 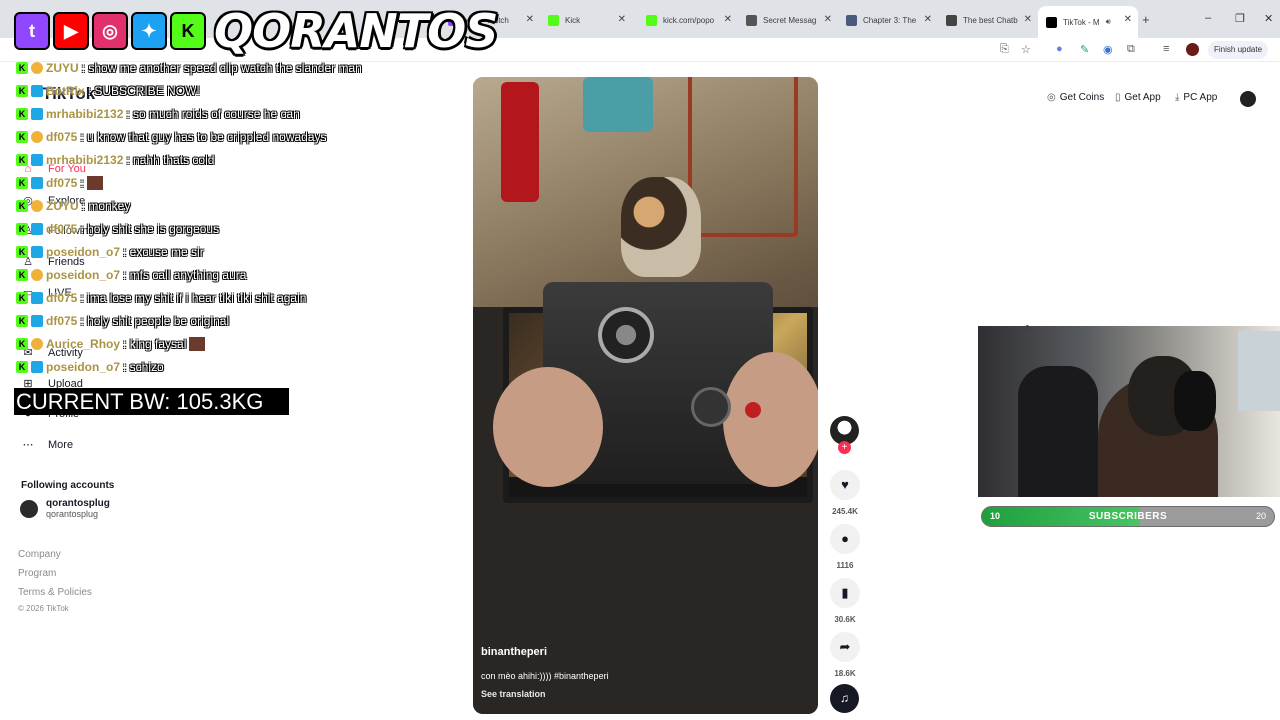 What do you see at coordinates (1142, 97) in the screenshot?
I see `get-app-label: Get App` at bounding box center [1142, 97].